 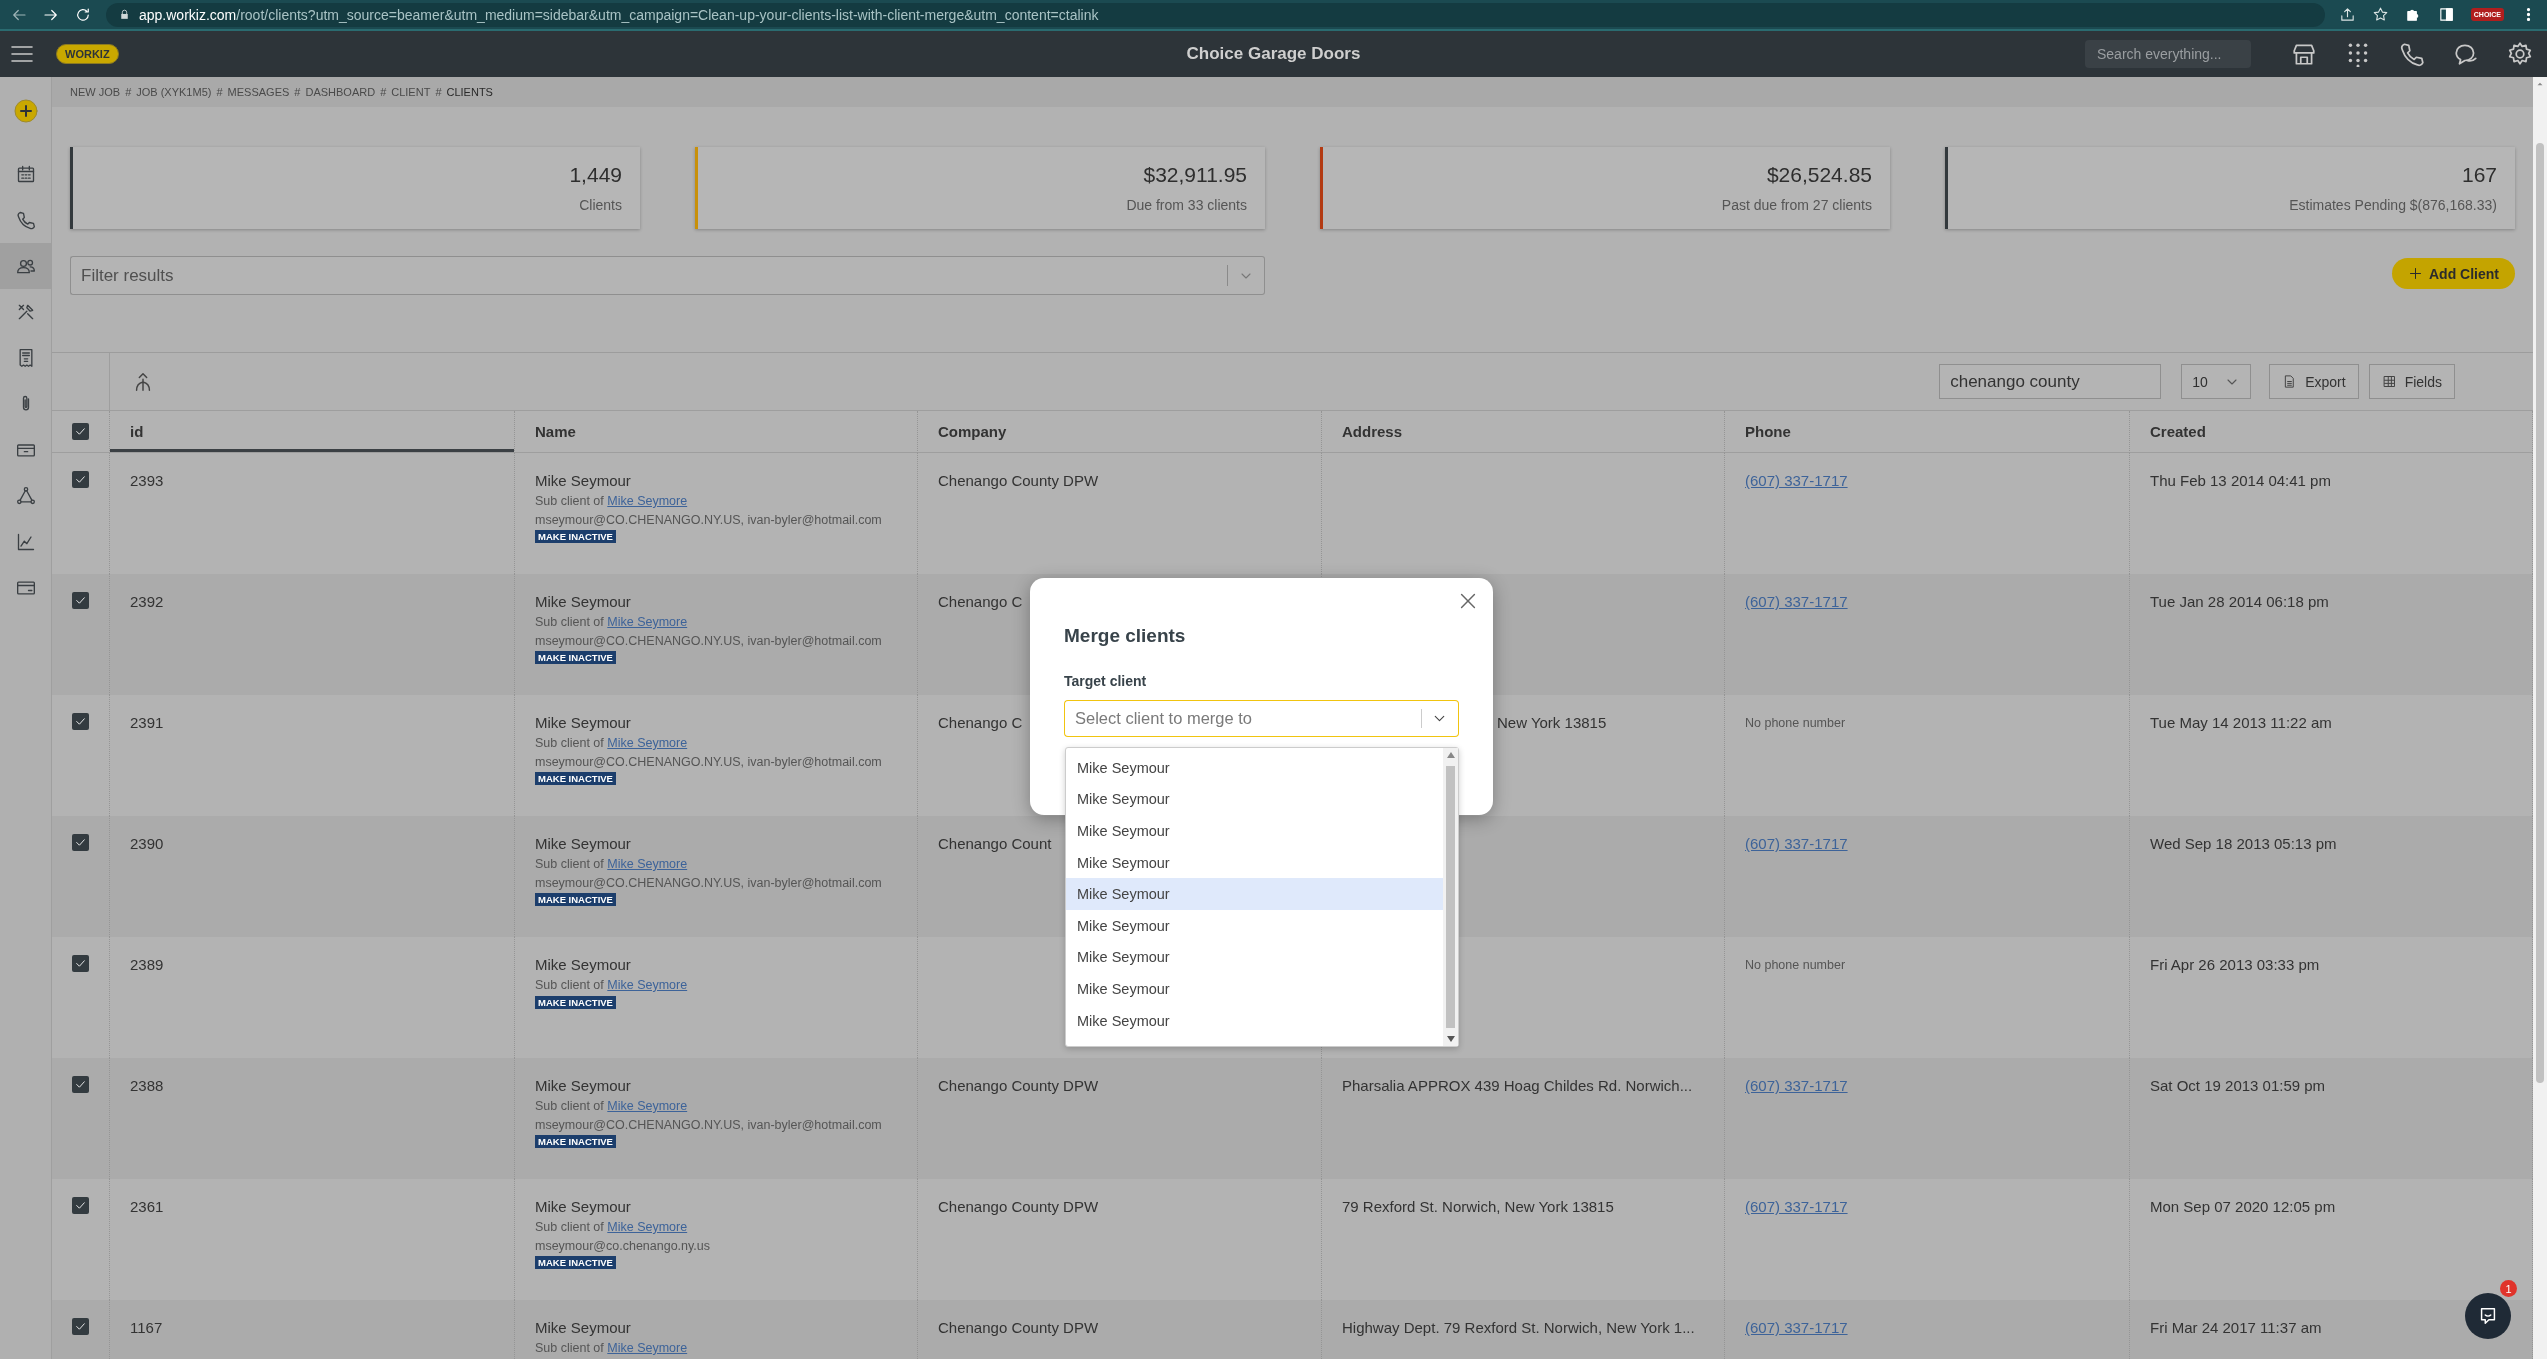 I want to click on id-cell: 2388, so click(x=147, y=1086).